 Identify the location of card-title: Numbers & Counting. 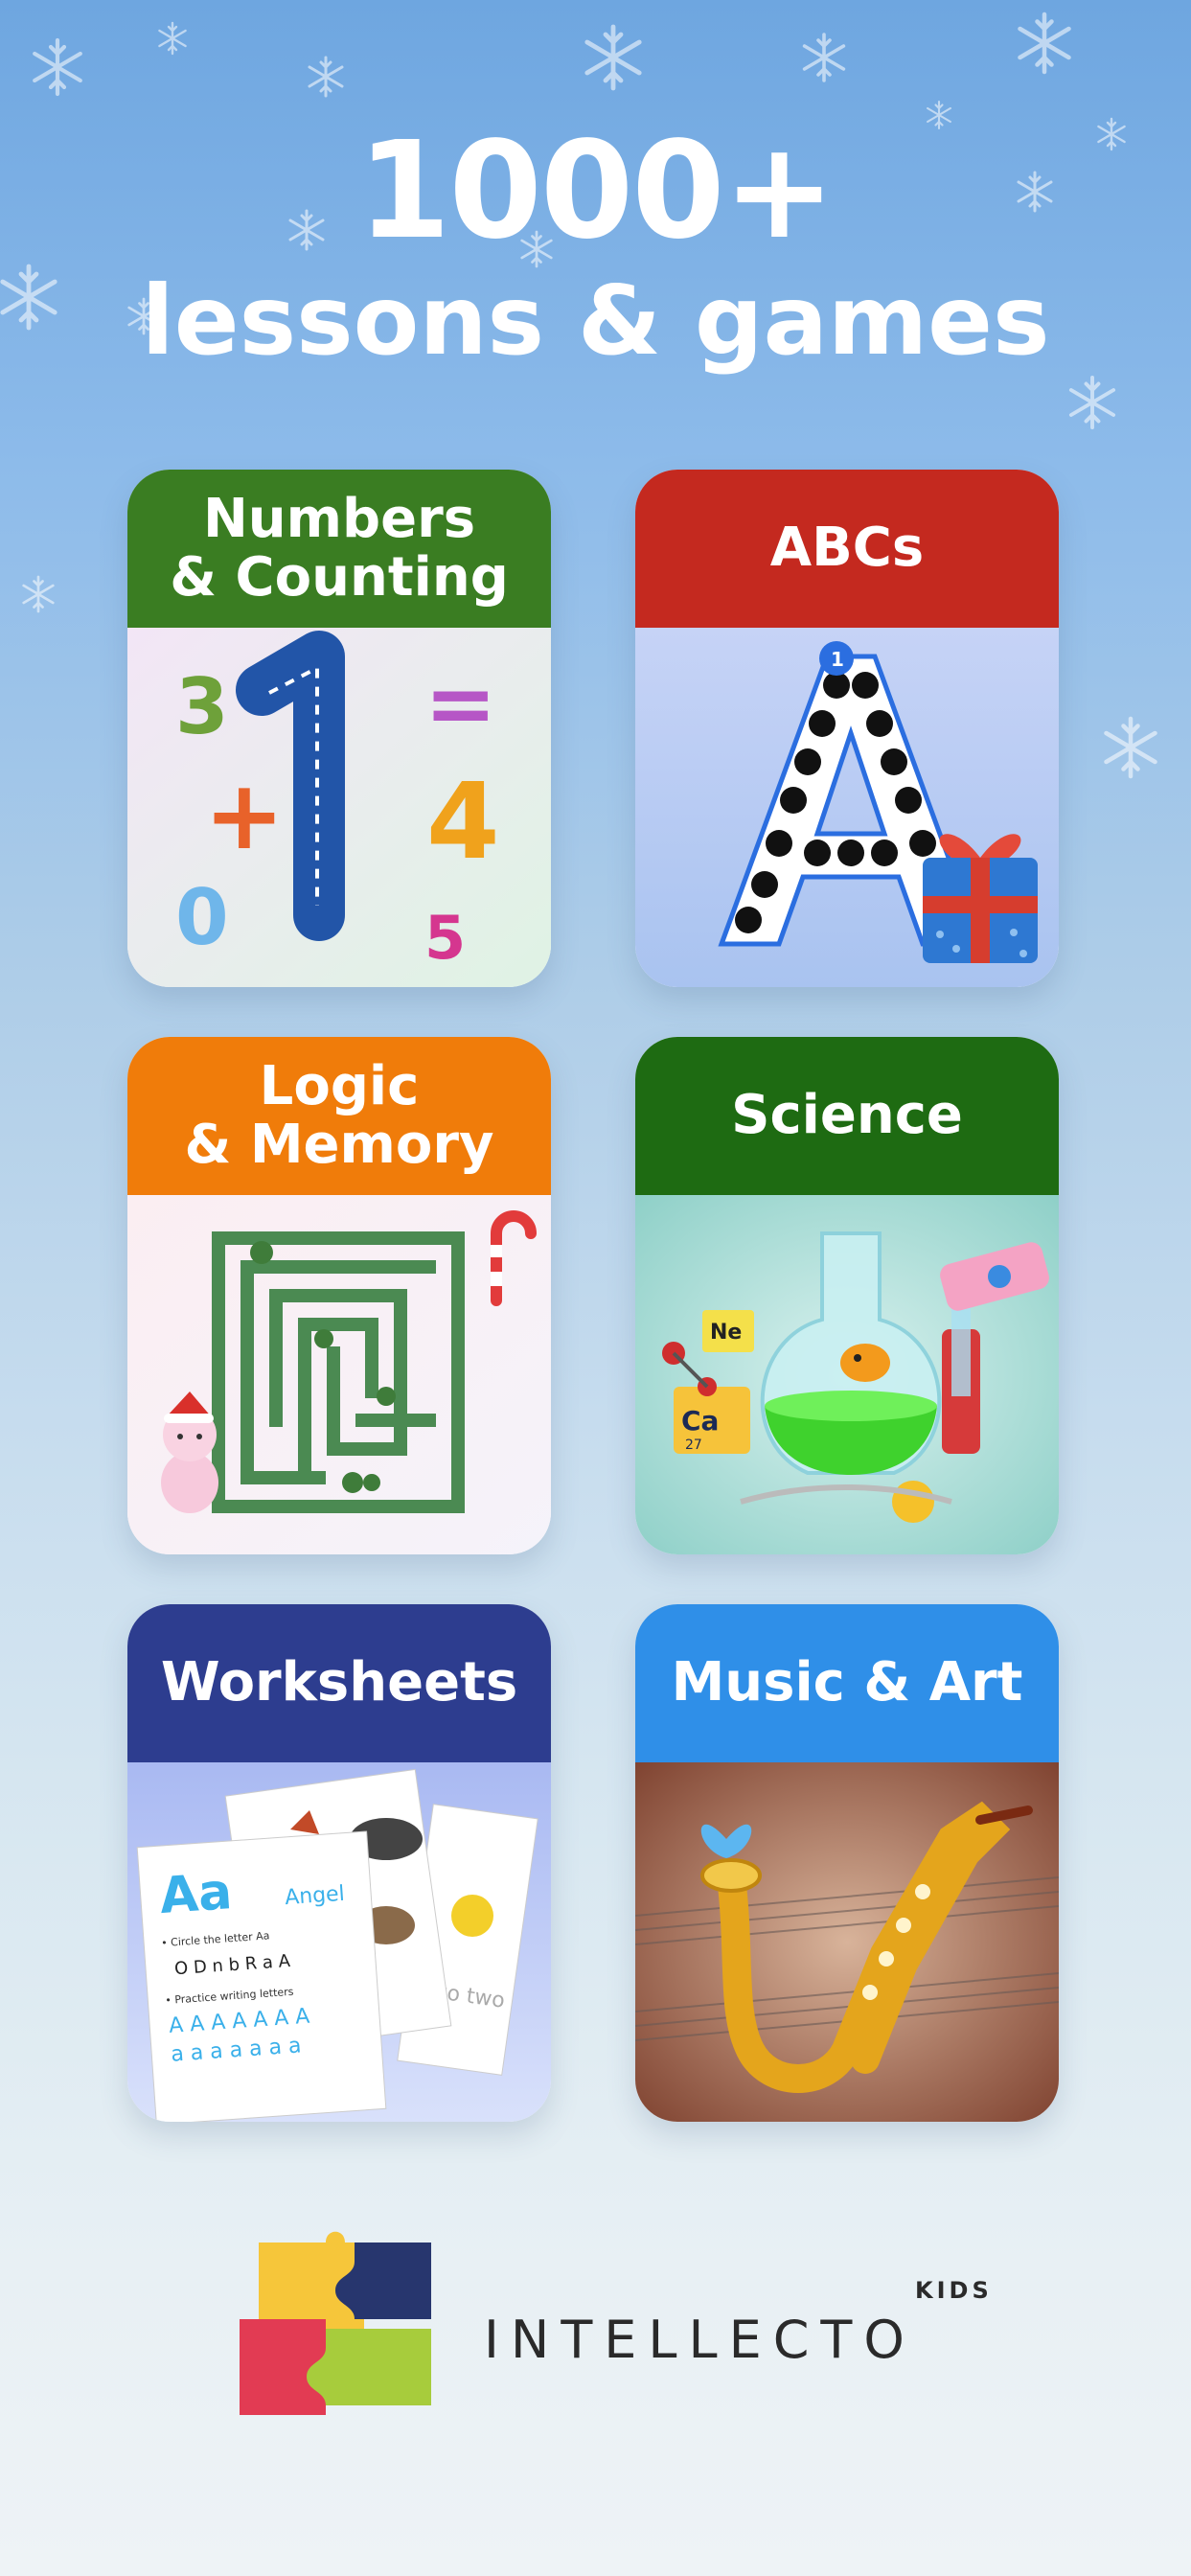
(339, 549).